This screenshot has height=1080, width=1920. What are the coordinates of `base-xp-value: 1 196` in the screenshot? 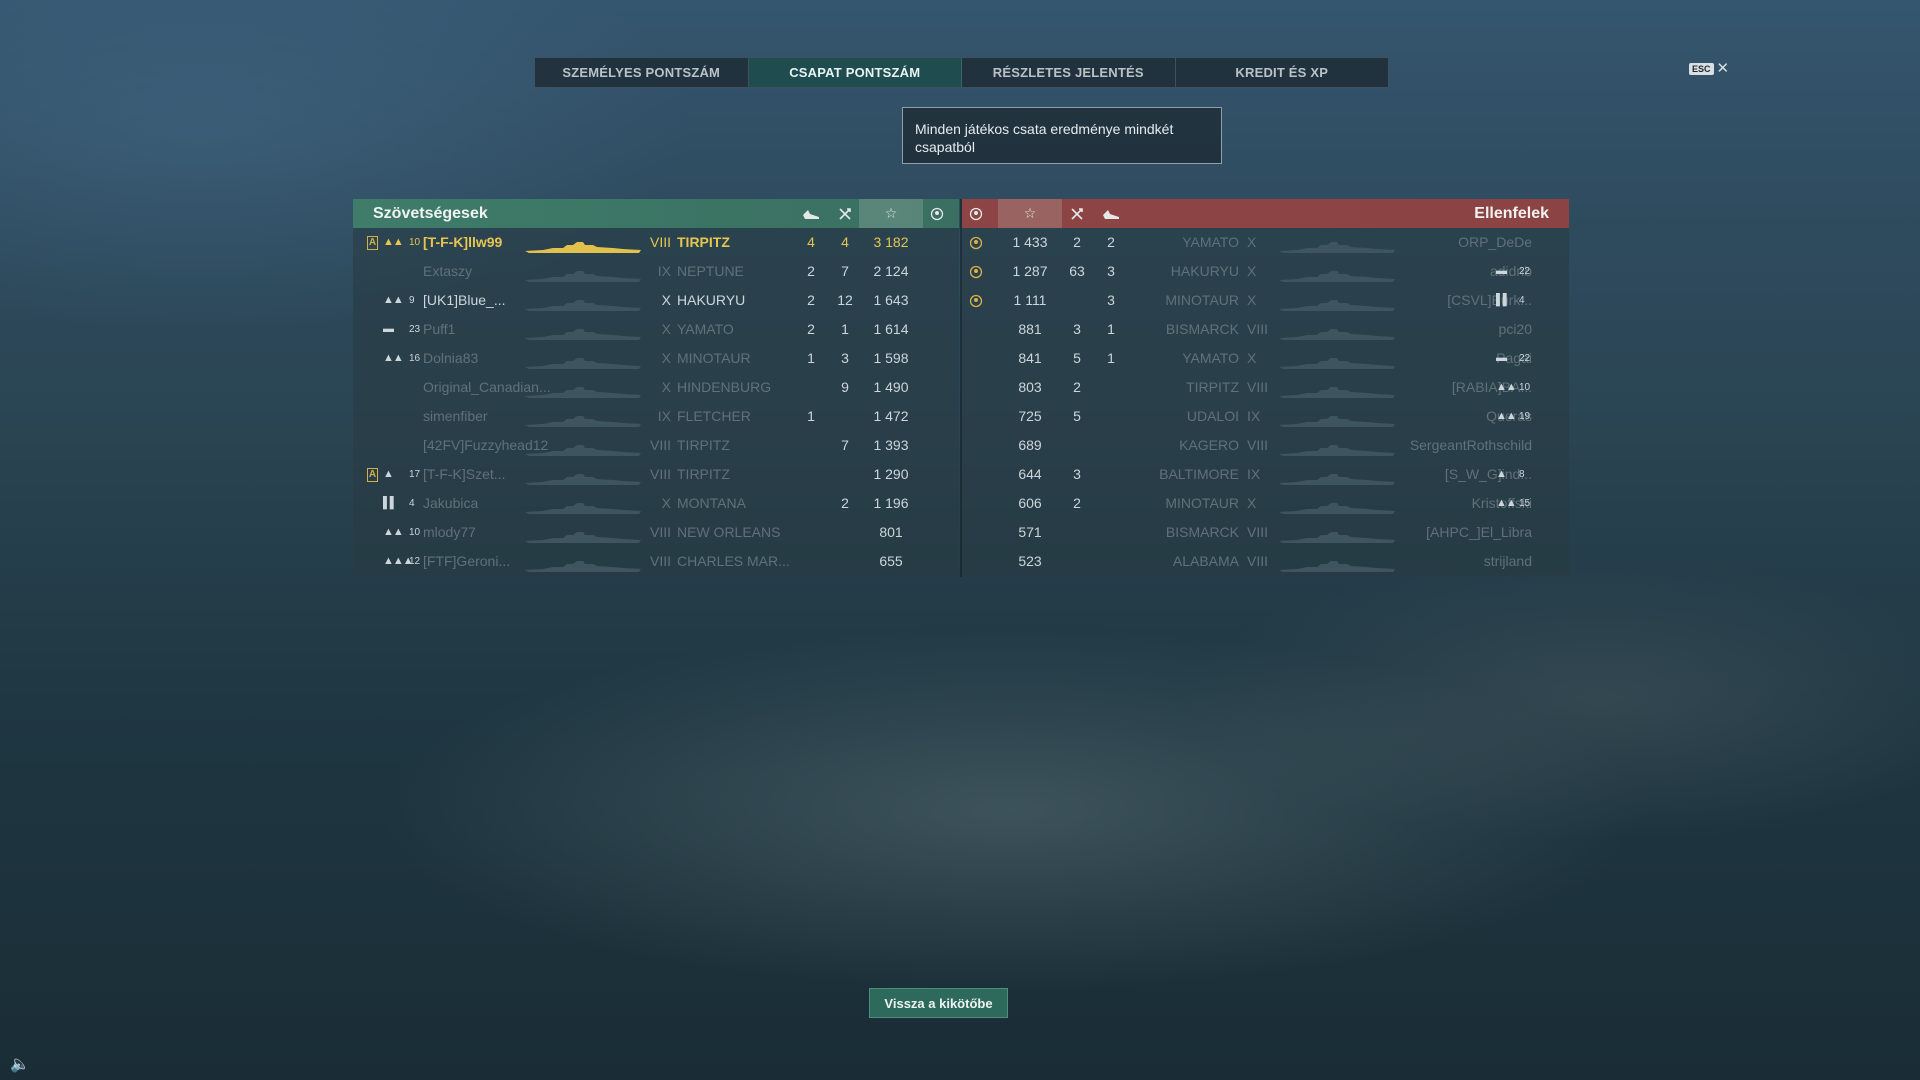 It's located at (891, 503).